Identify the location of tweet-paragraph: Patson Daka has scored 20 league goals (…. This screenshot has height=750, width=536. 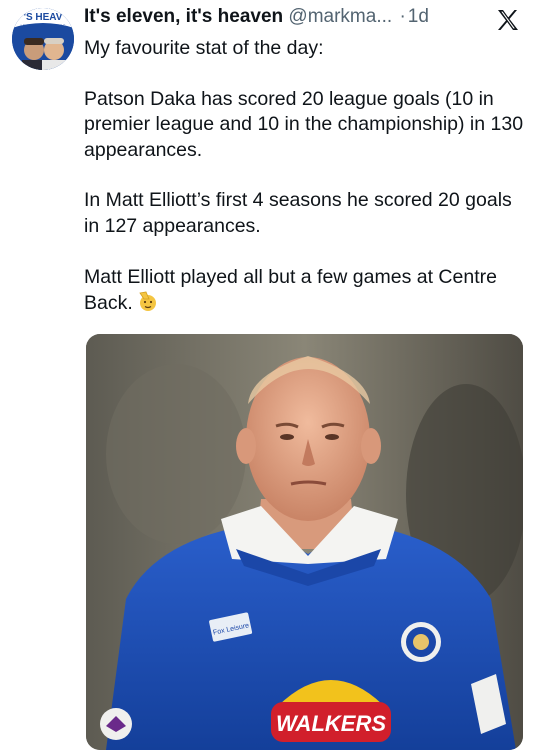
(304, 124).